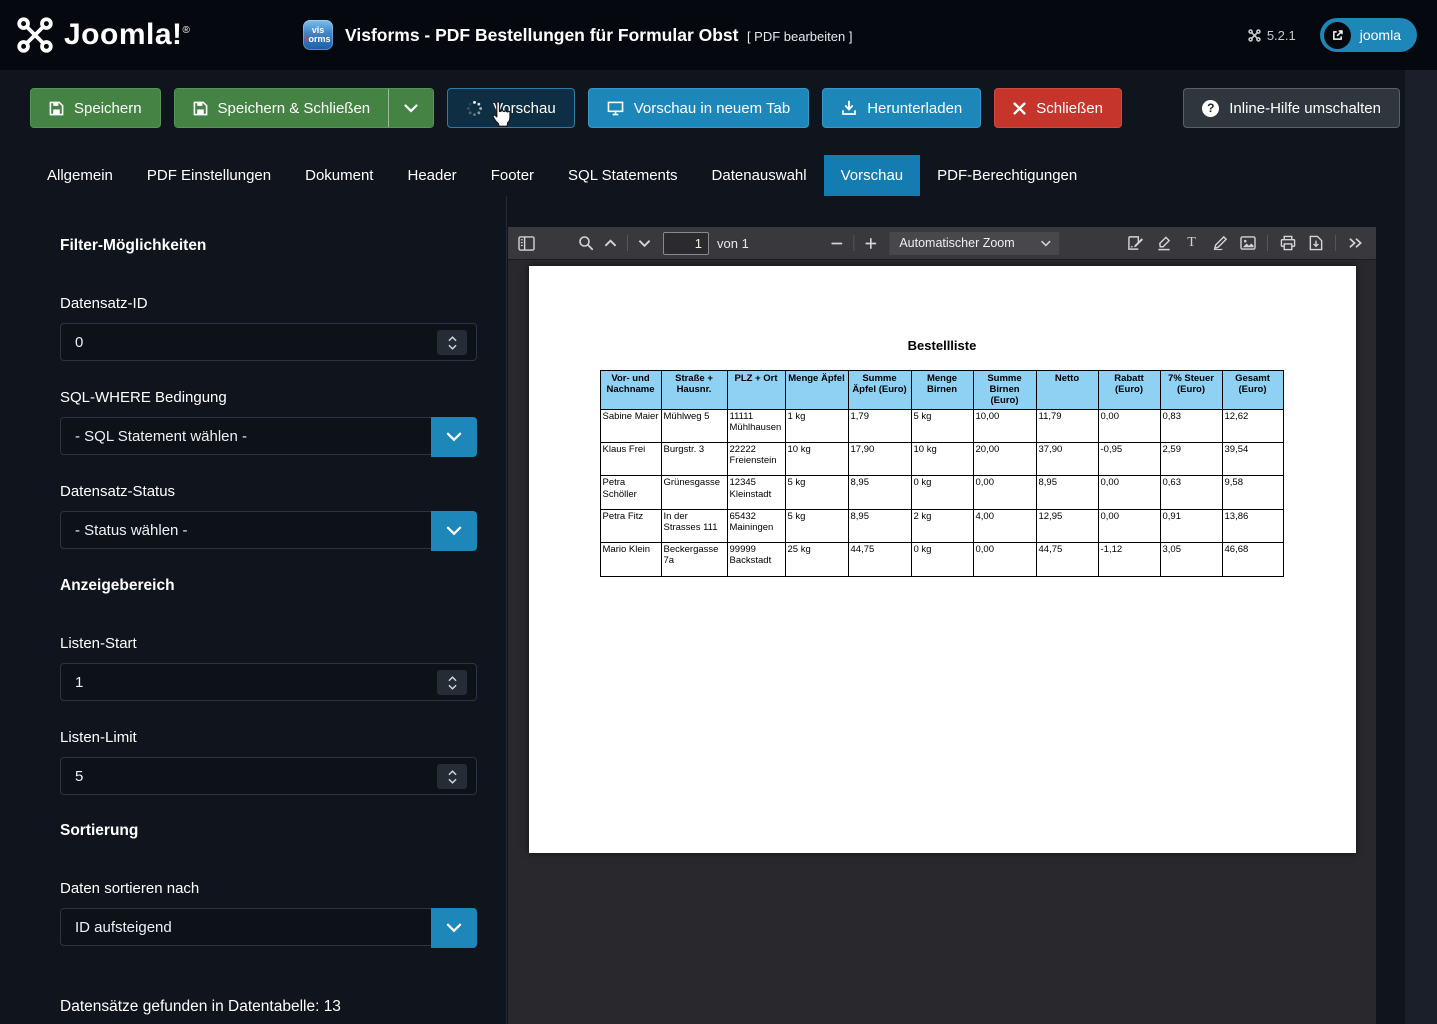 The height and width of the screenshot is (1024, 1437). I want to click on joomla-version-icon, so click(1254, 35).